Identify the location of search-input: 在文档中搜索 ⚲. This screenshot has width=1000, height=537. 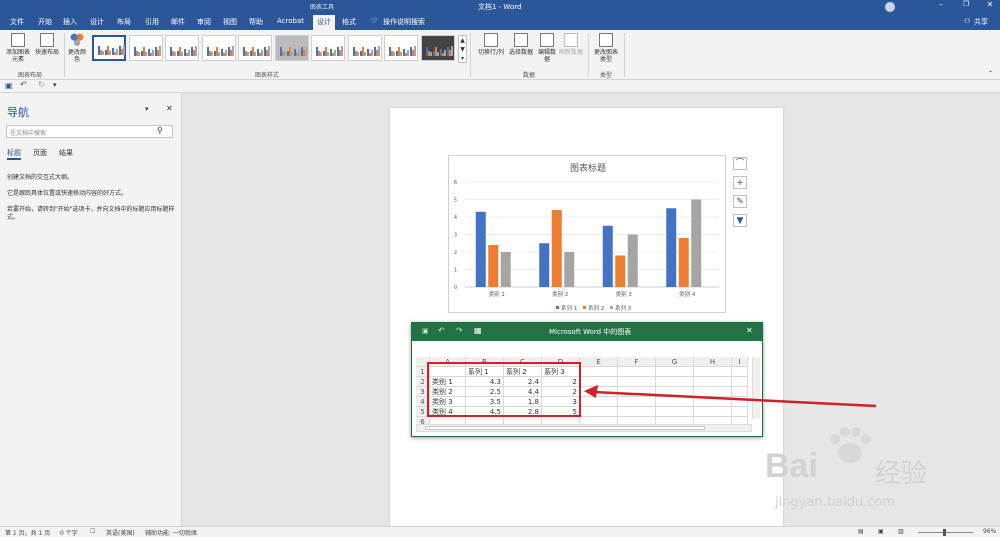
(89, 131).